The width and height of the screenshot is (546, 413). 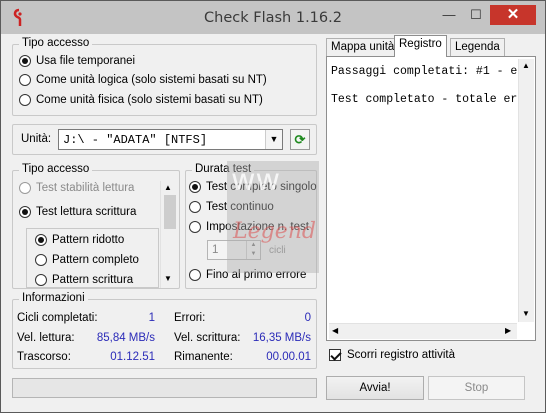 What do you see at coordinates (261, 187) in the screenshot?
I see `option-label: Test completo singolo` at bounding box center [261, 187].